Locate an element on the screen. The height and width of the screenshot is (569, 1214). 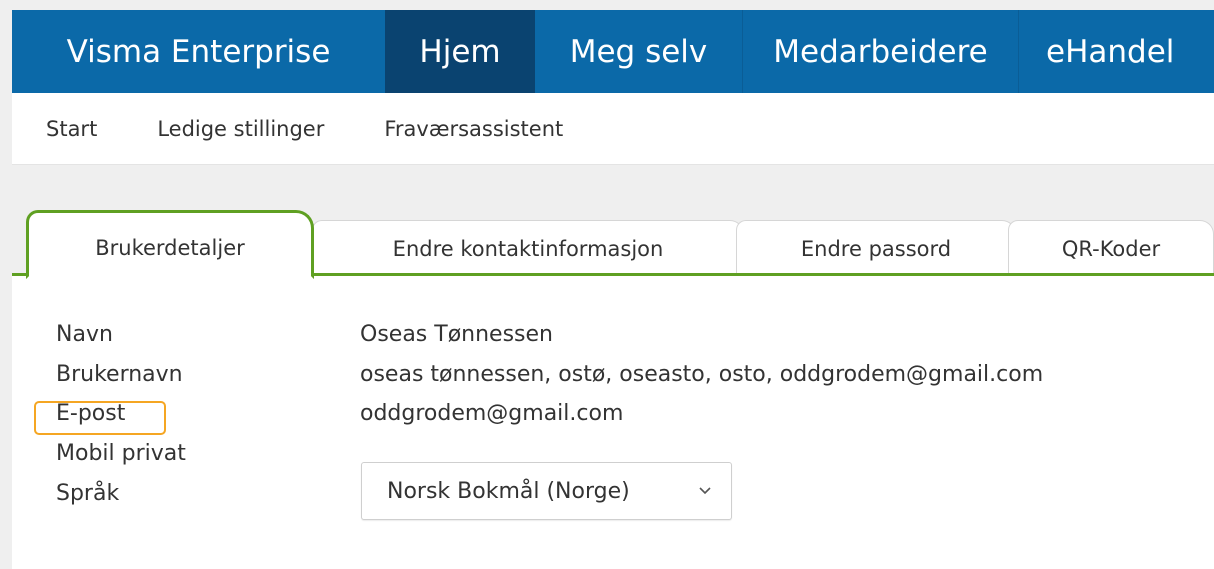
tab-brukerdetaljer: Brukerdetaljer is located at coordinates (170, 244).